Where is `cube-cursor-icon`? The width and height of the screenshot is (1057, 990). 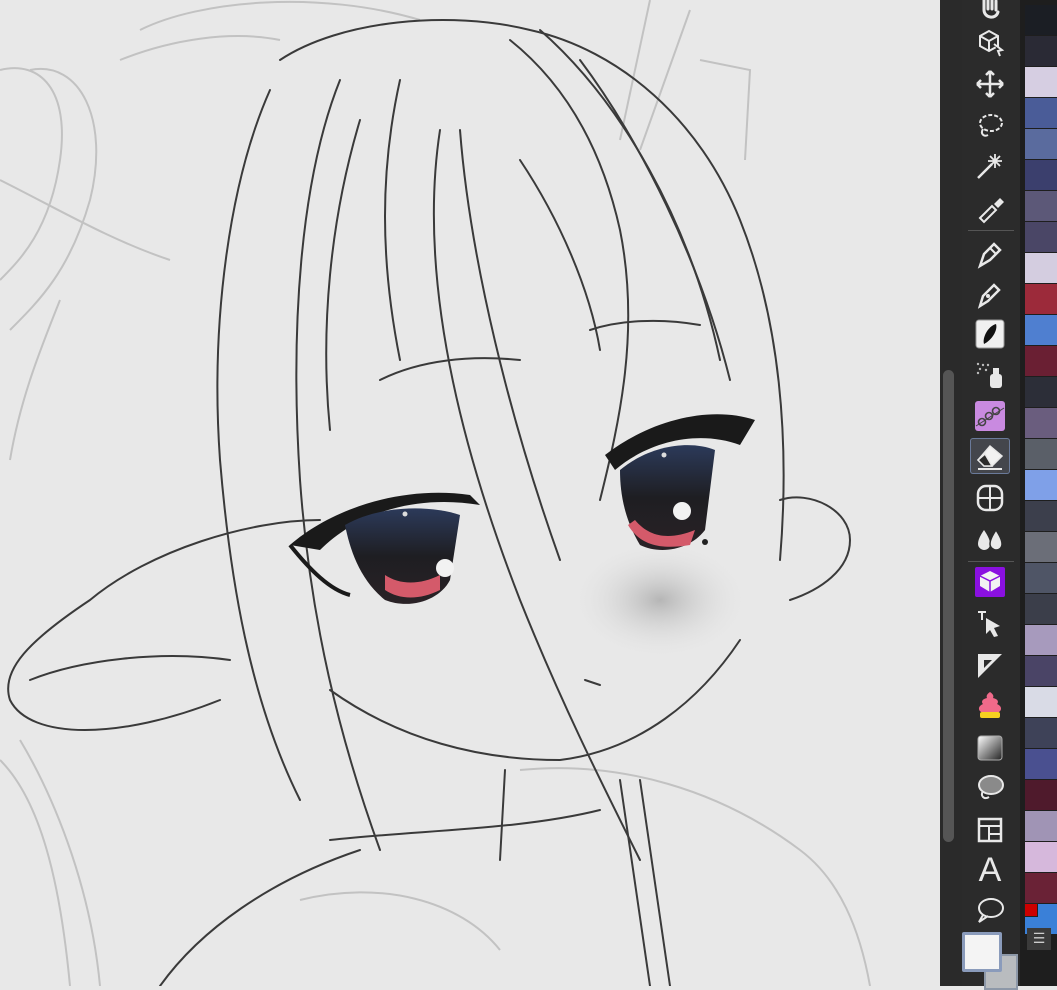 cube-cursor-icon is located at coordinates (992, 43).